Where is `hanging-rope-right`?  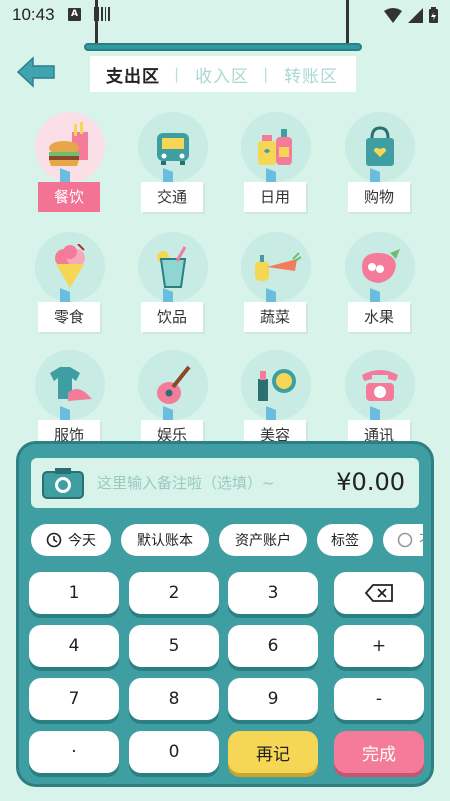 hanging-rope-right is located at coordinates (347, 24).